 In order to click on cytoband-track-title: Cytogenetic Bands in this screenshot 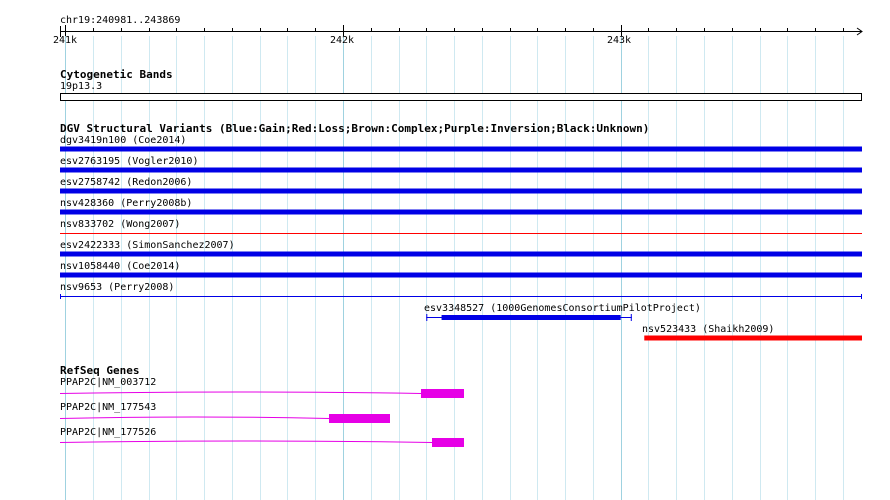, I will do `click(116, 74)`.